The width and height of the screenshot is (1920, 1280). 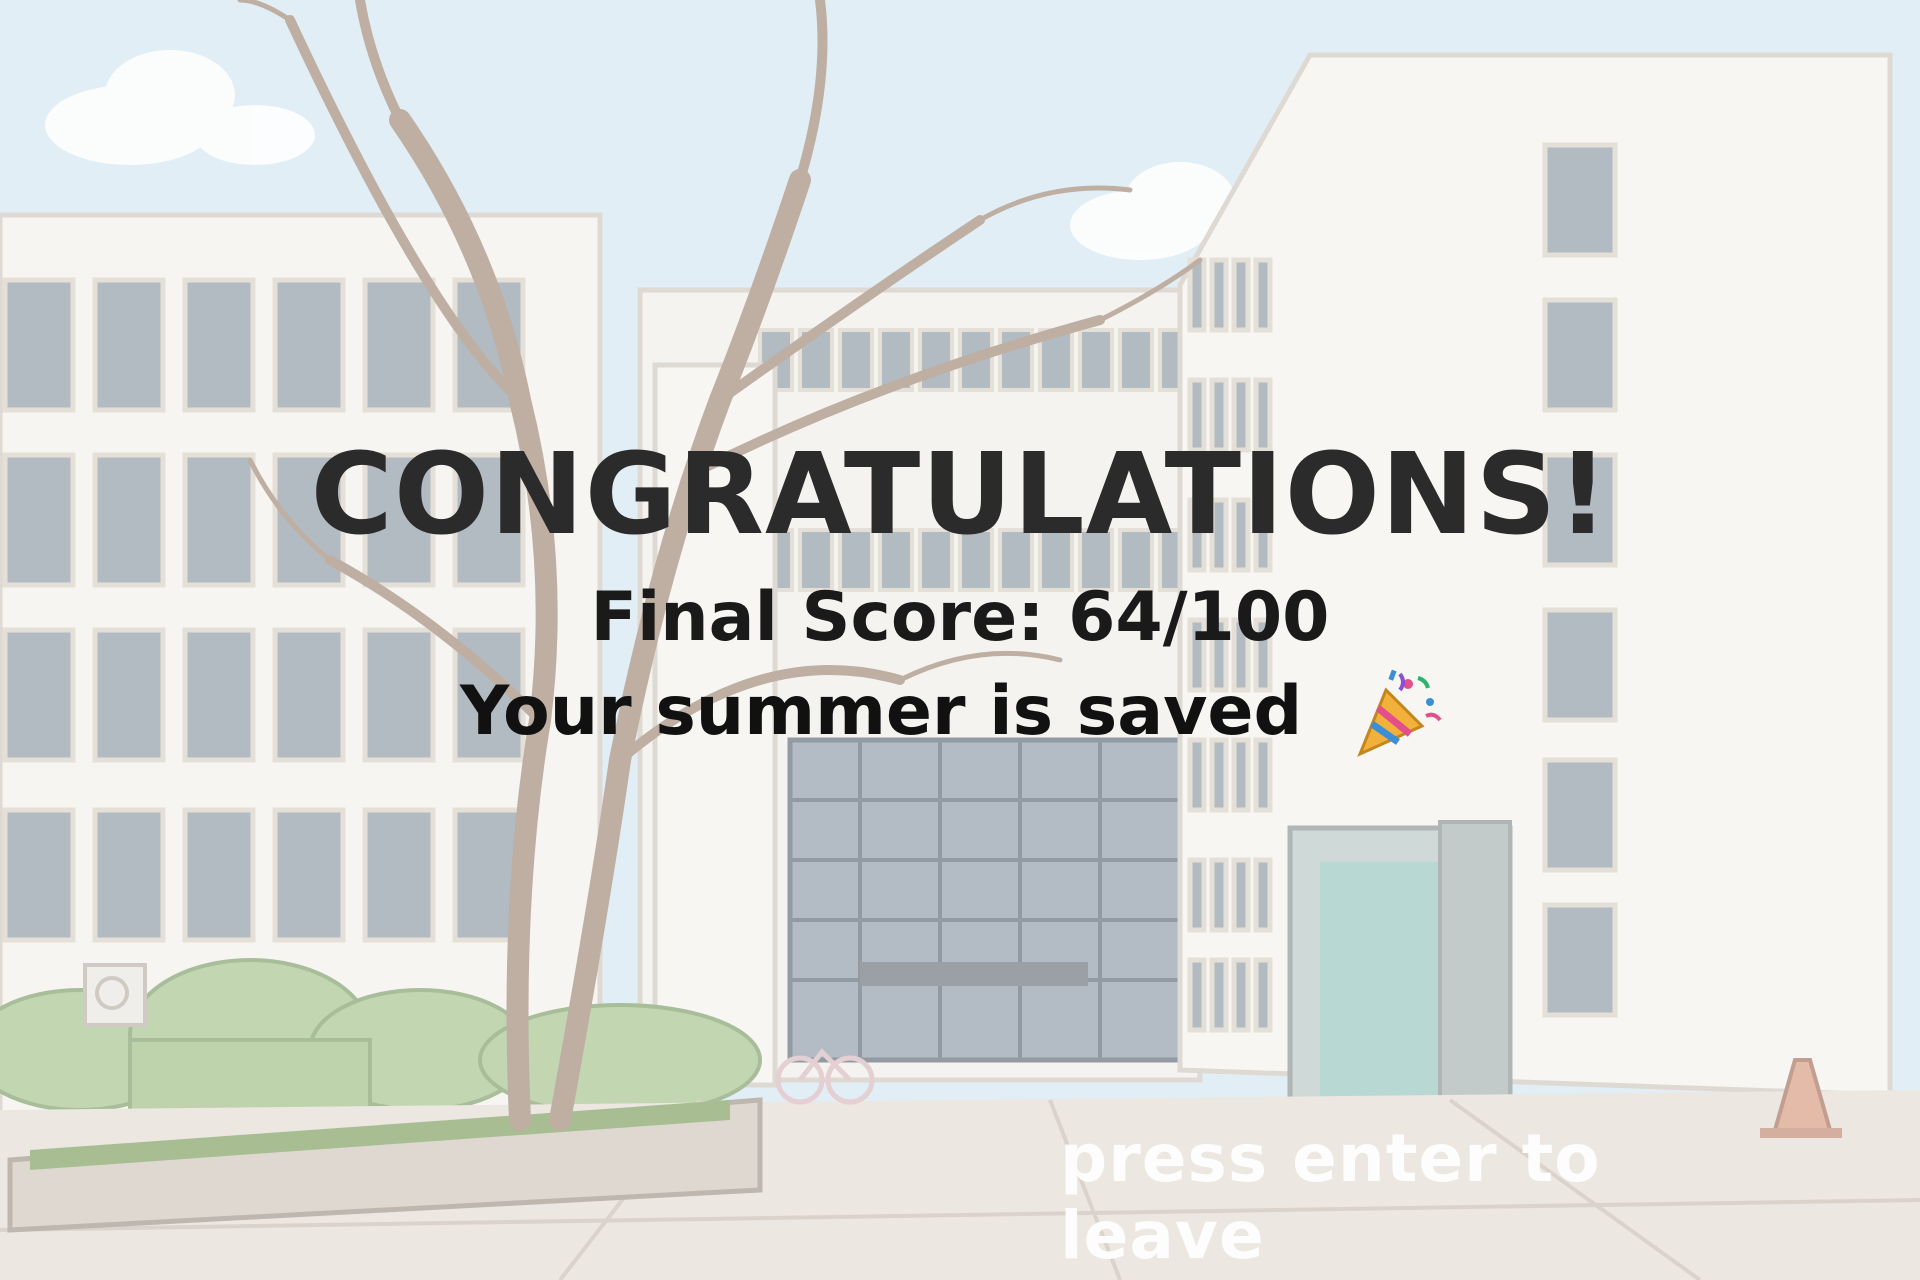 What do you see at coordinates (881, 711) in the screenshot?
I see `summer-saved-message: Your summer is saved` at bounding box center [881, 711].